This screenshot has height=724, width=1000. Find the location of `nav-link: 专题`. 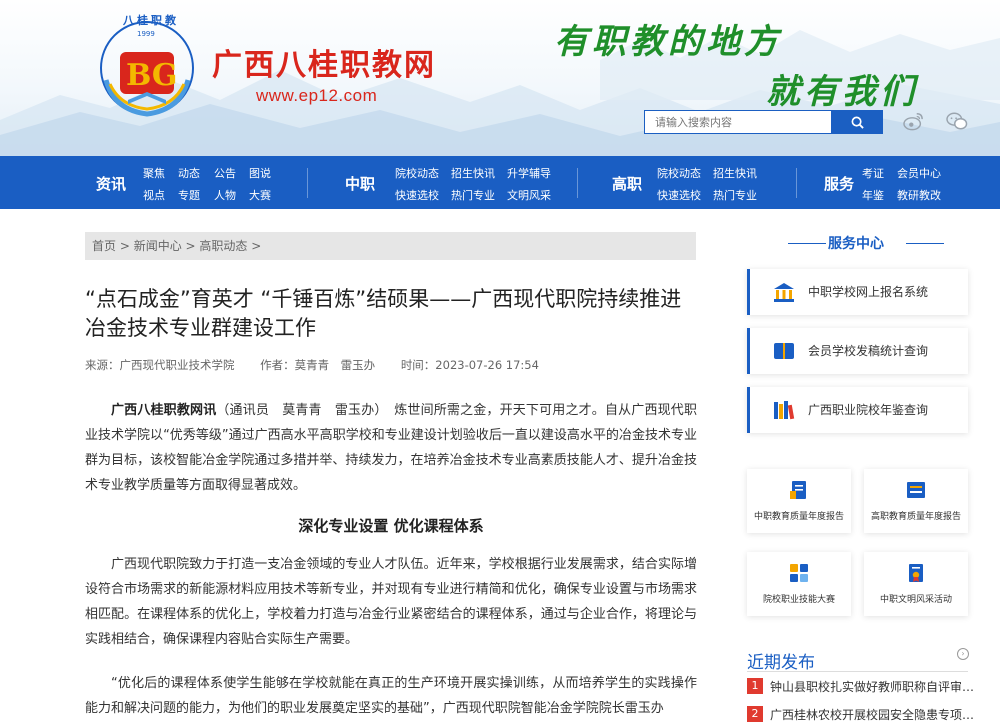

nav-link: 专题 is located at coordinates (189, 195).